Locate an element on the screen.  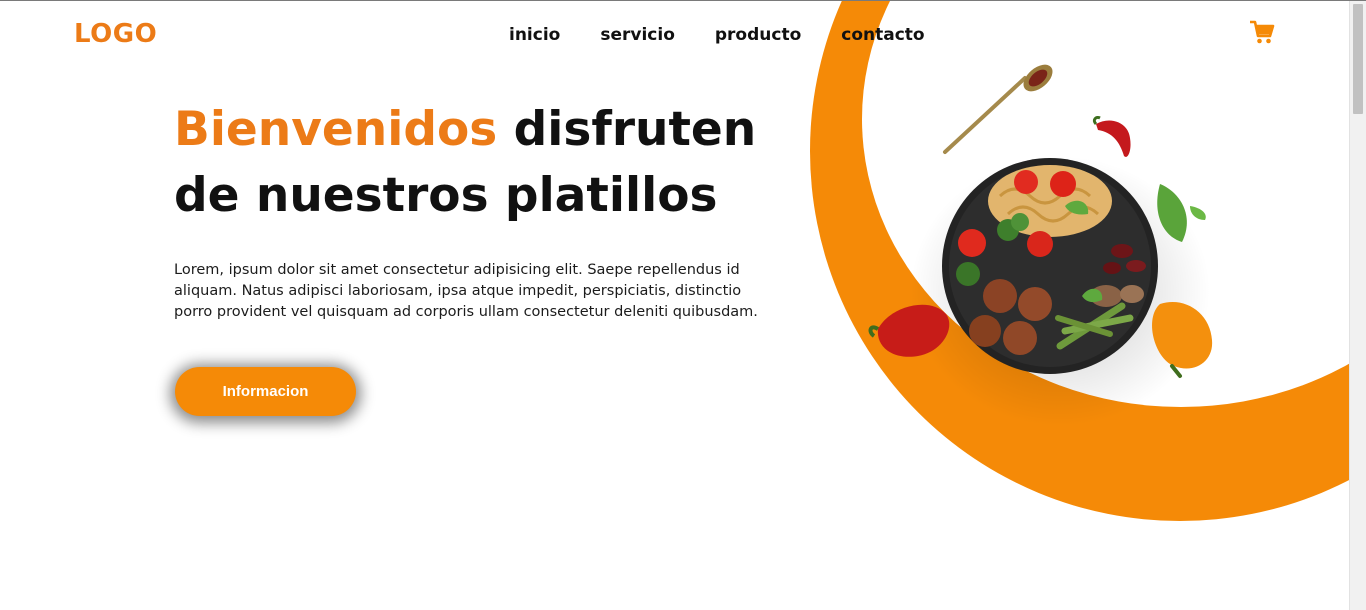
spoon-decoration is located at coordinates (998, 109).